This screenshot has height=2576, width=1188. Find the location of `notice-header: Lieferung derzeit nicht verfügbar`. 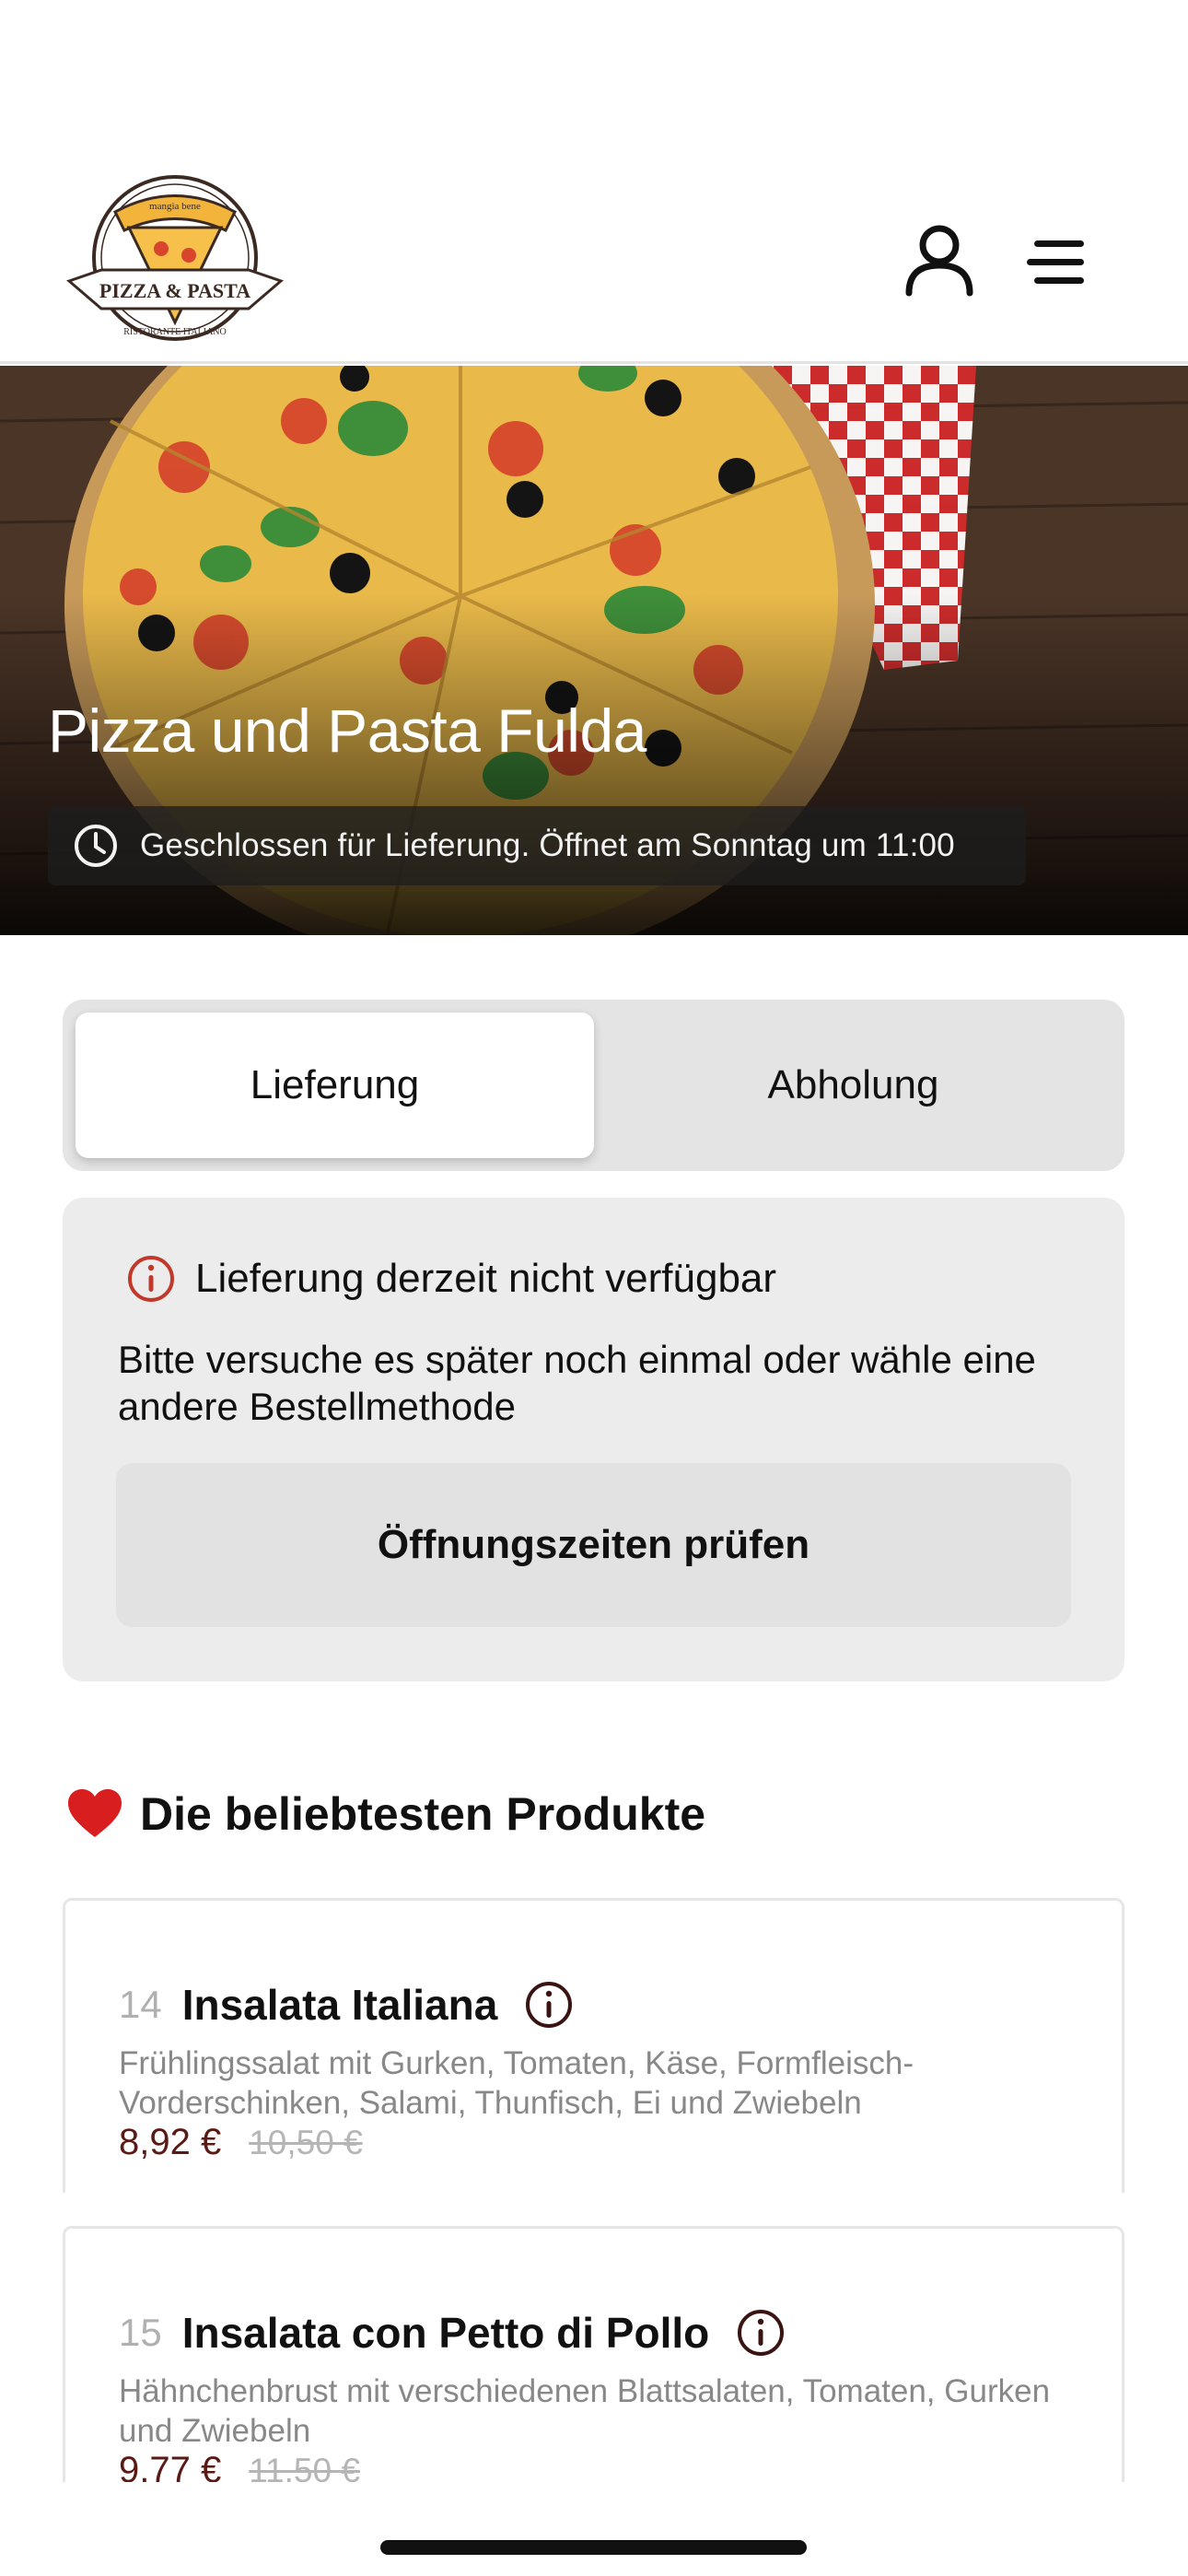

notice-header: Lieferung derzeit nicht verfügbar is located at coordinates (451, 1279).